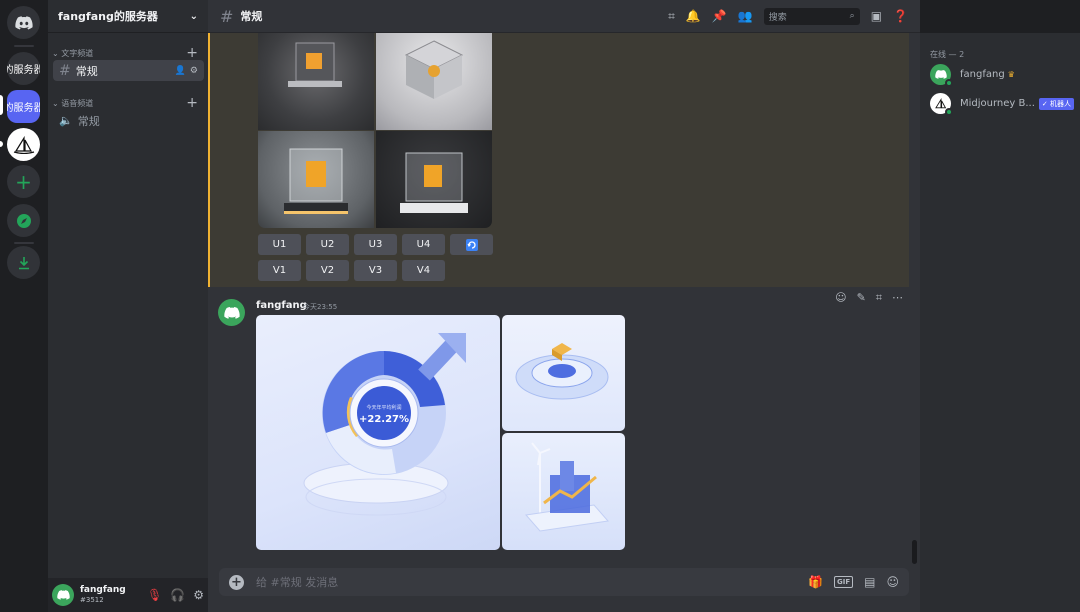 The height and width of the screenshot is (612, 1080). I want to click on v4-button: V4, so click(423, 270).